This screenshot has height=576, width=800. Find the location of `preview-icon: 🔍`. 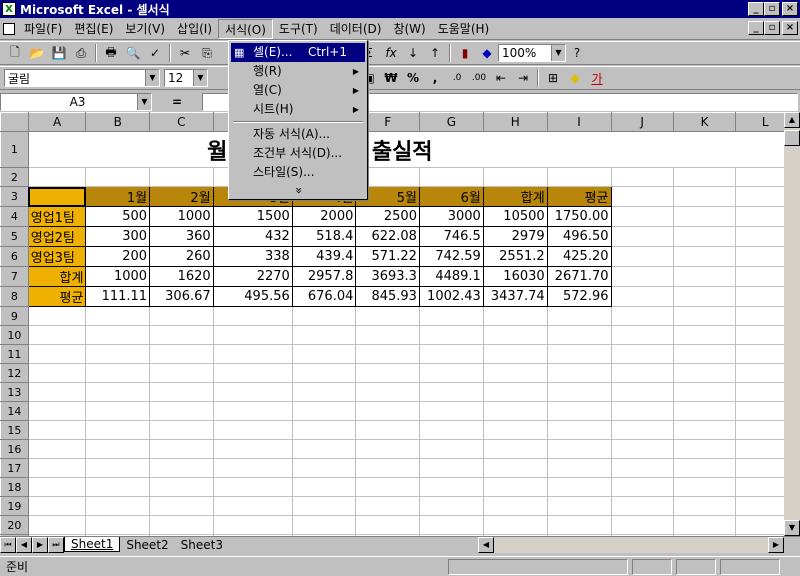

preview-icon: 🔍 is located at coordinates (133, 53).